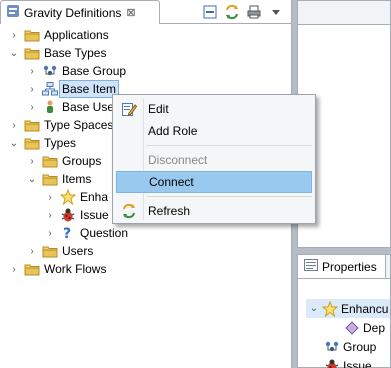 This screenshot has height=368, width=391. Describe the element at coordinates (178, 160) in the screenshot. I see `menu-item-label: Disconnect` at that location.